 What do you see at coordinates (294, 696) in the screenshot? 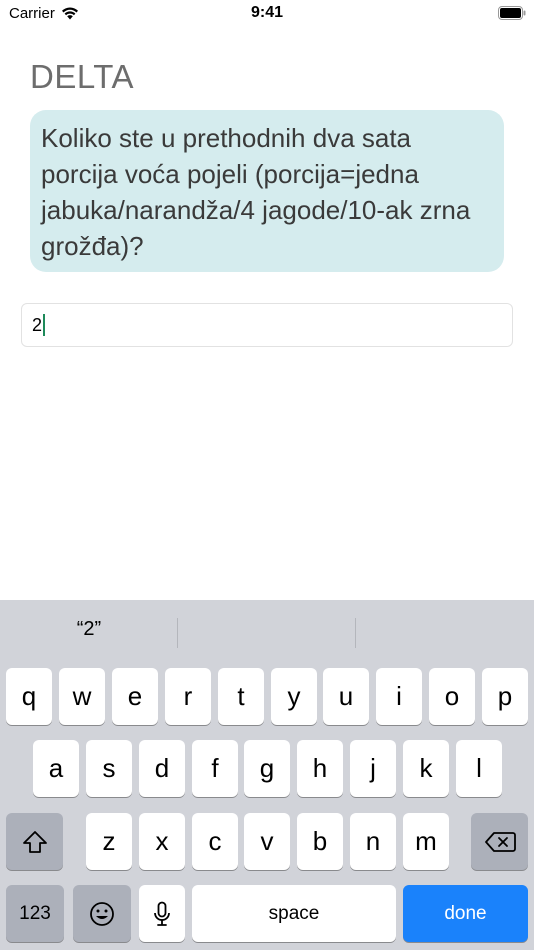
I see `key-y: y` at bounding box center [294, 696].